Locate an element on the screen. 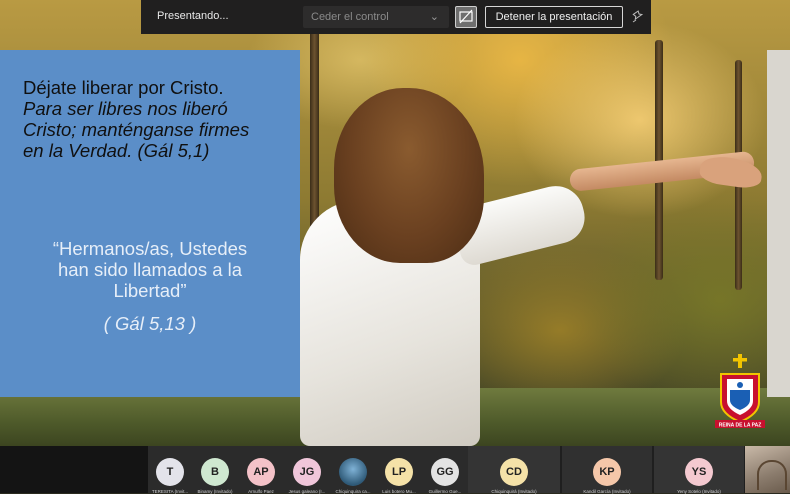 This screenshot has height=494, width=790. participant: CD Chiquinquirá (Invitado) is located at coordinates (514, 476).